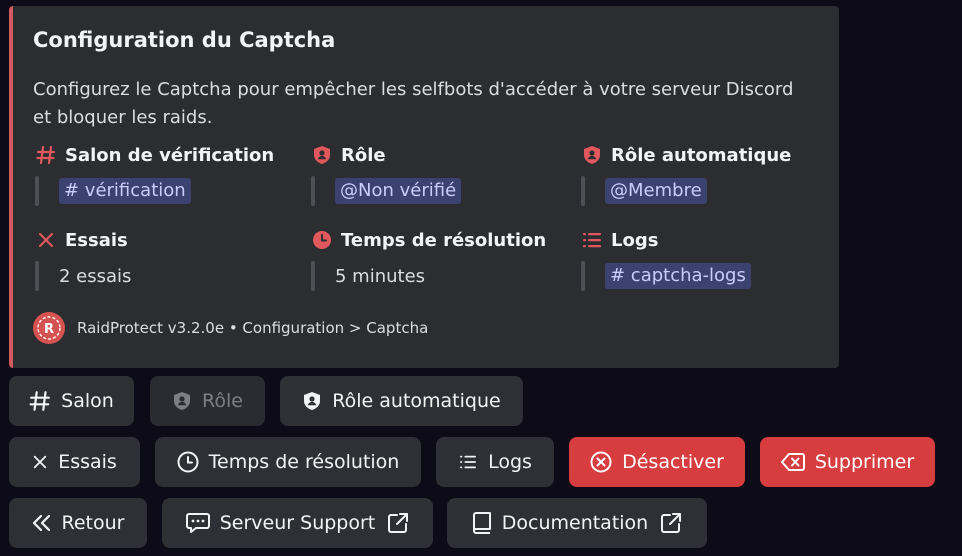 The height and width of the screenshot is (556, 962). I want to click on field-name: Salon de vérification, so click(170, 155).